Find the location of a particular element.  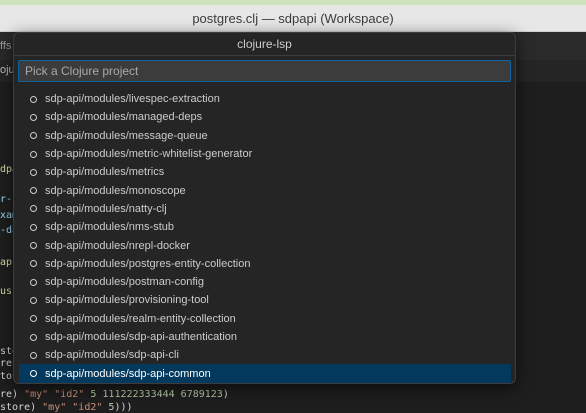

project-list-item: sdp-api/modules/provisioning-tool is located at coordinates (265, 300).